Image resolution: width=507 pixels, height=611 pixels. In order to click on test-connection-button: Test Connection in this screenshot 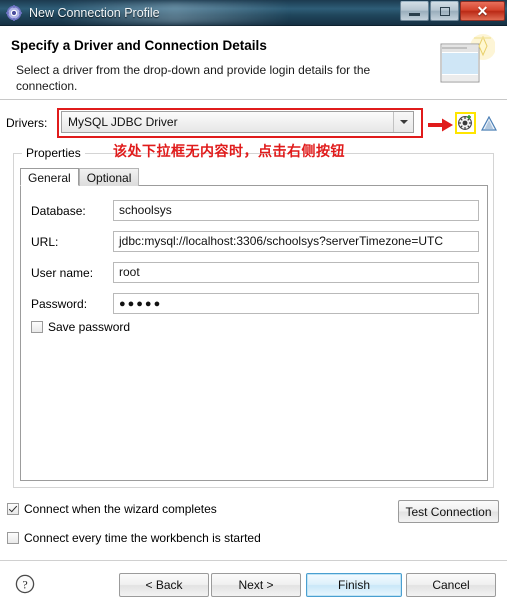, I will do `click(448, 511)`.